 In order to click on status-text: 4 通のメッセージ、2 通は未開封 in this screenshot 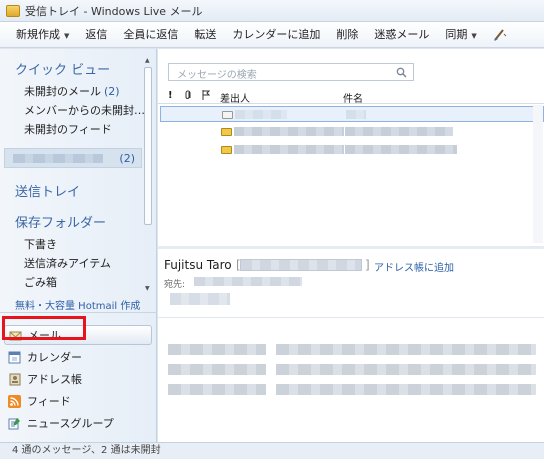, I will do `click(86, 450)`.